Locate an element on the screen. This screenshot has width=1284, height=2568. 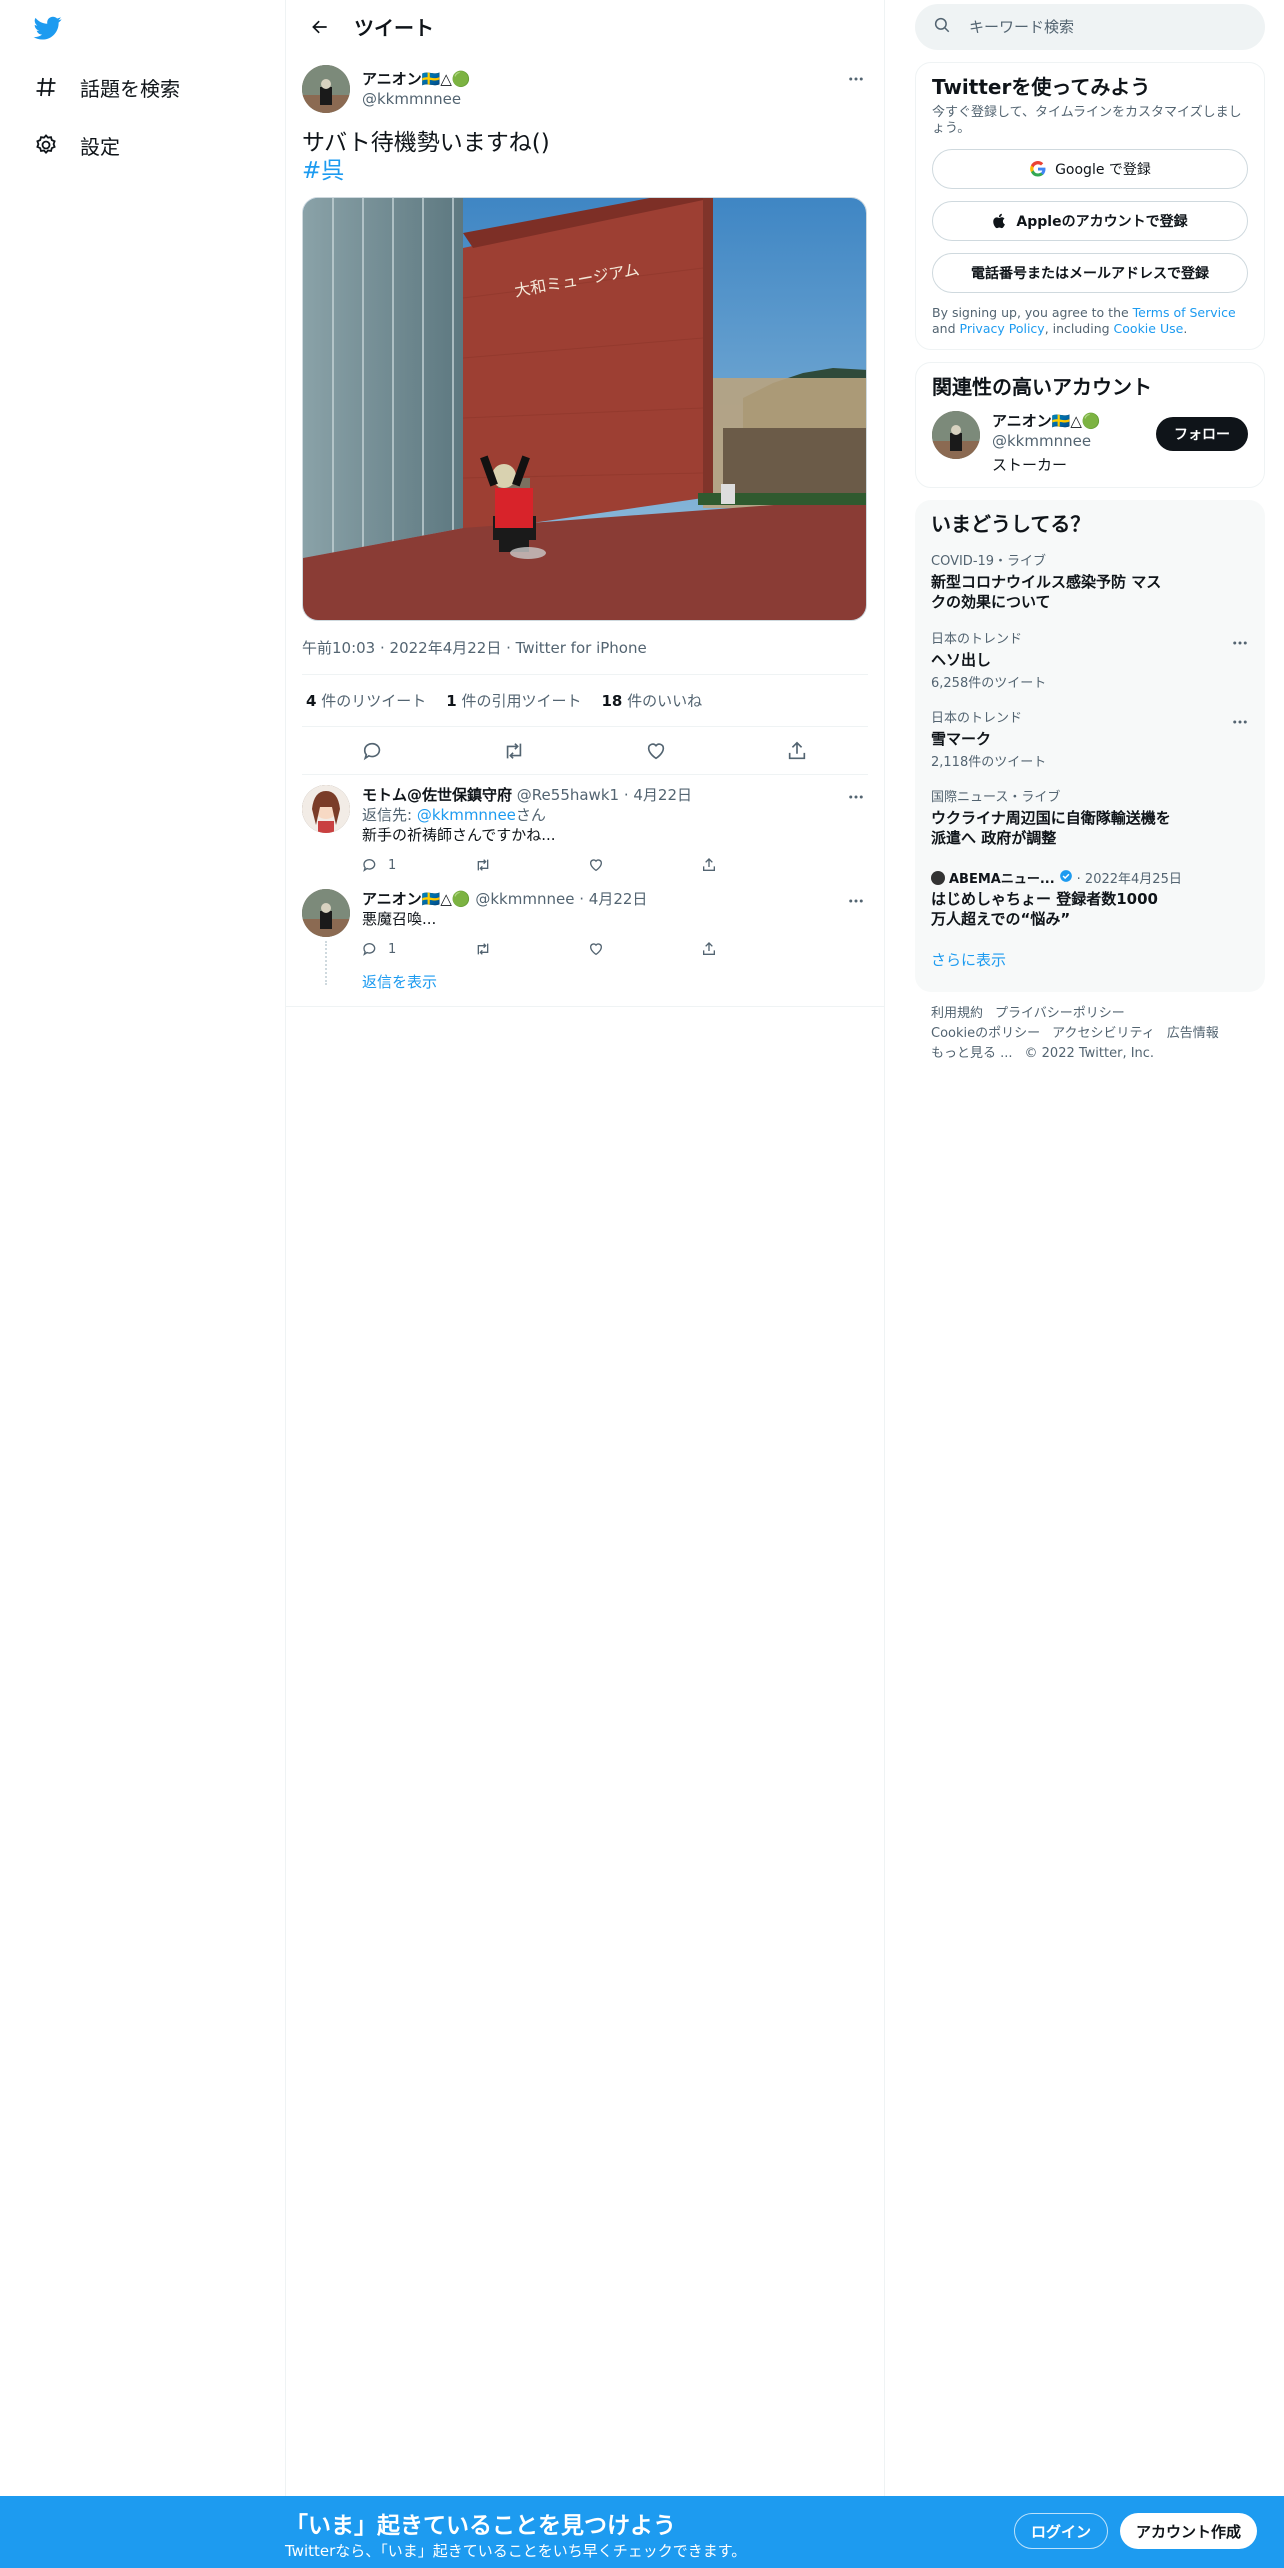
footer-link: アクセシビリティ is located at coordinates (1103, 1033).